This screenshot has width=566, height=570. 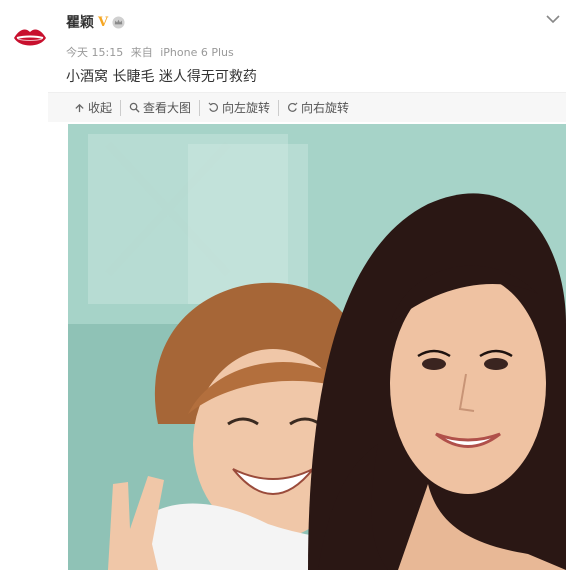 I want to click on source-device: iPhone 6 Plus, so click(x=197, y=52).